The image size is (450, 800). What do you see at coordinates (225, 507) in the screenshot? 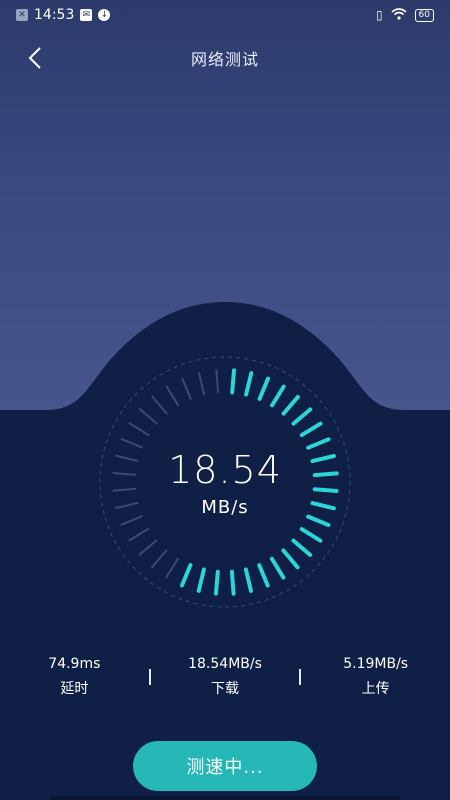
I see `speed-unit: MB/s` at bounding box center [225, 507].